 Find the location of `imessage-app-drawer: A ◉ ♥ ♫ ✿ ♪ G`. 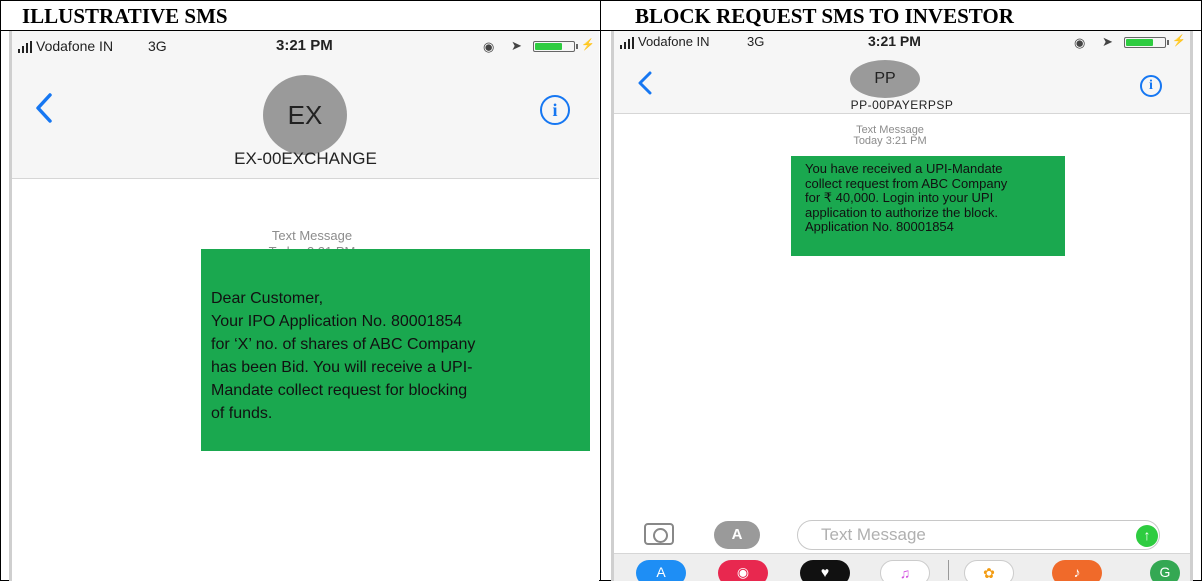

imessage-app-drawer: A ◉ ♥ ♫ ✿ ♪ G is located at coordinates (902, 567).